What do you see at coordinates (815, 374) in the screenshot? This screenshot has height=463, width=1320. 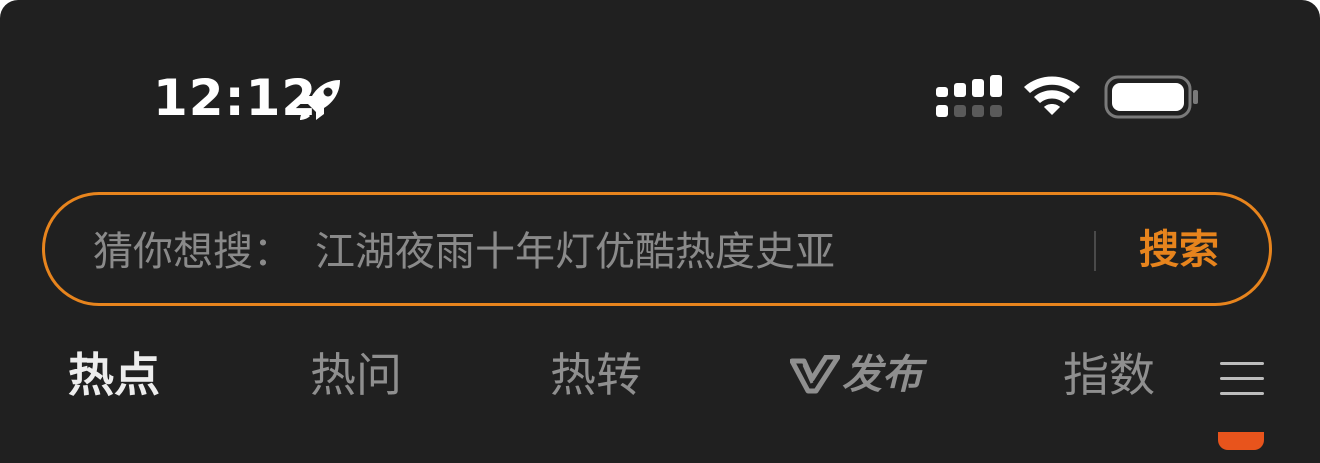 I see `v-logo-icon` at bounding box center [815, 374].